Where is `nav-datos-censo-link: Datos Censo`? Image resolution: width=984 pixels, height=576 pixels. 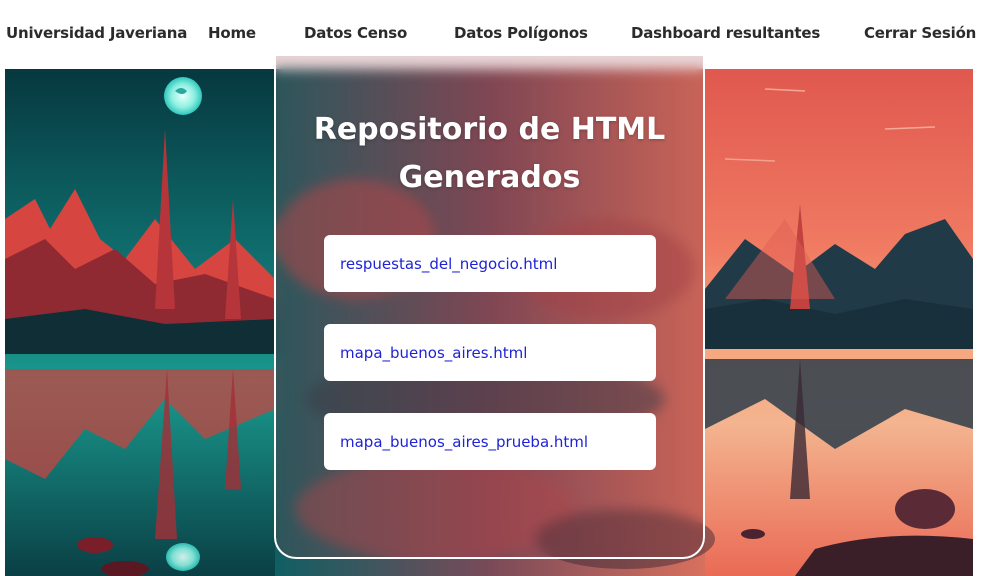
nav-datos-censo-link: Datos Censo is located at coordinates (355, 33).